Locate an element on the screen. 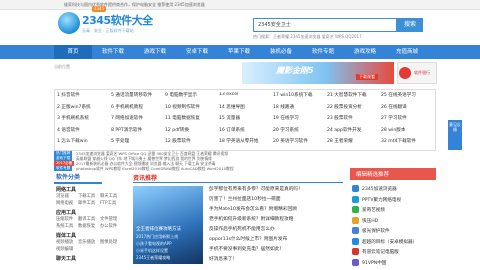 This screenshot has height=270, width=480. category-link: 办公软件 is located at coordinates (108, 226).